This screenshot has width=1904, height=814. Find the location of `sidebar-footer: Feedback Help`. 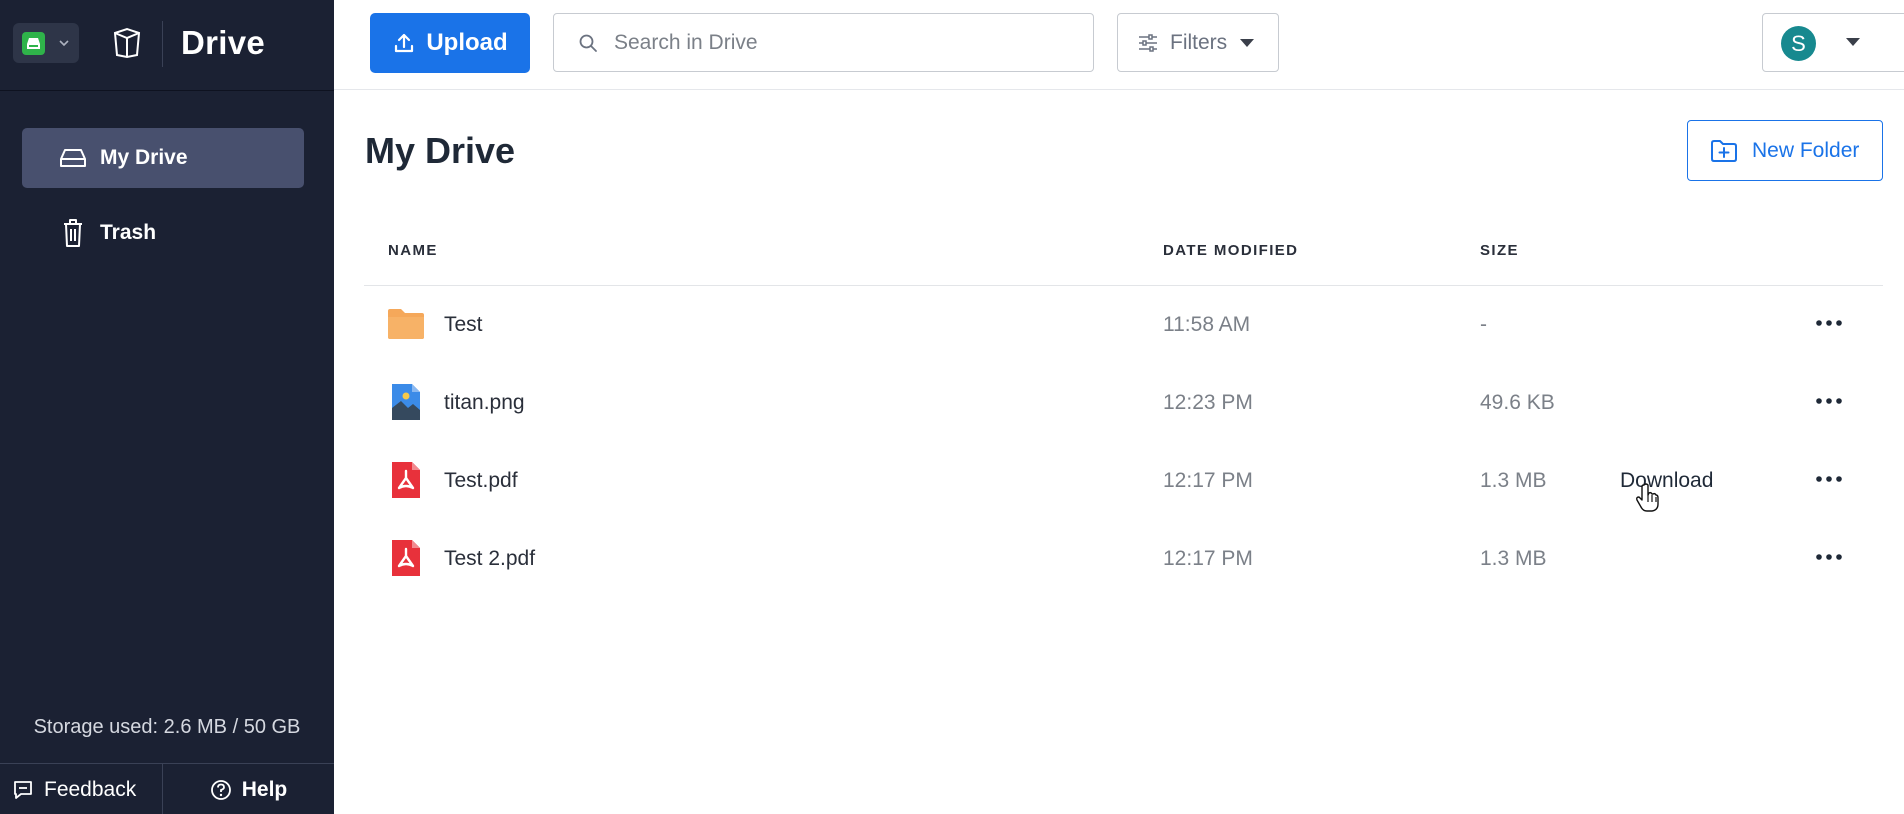

sidebar-footer: Feedback Help is located at coordinates (167, 788).